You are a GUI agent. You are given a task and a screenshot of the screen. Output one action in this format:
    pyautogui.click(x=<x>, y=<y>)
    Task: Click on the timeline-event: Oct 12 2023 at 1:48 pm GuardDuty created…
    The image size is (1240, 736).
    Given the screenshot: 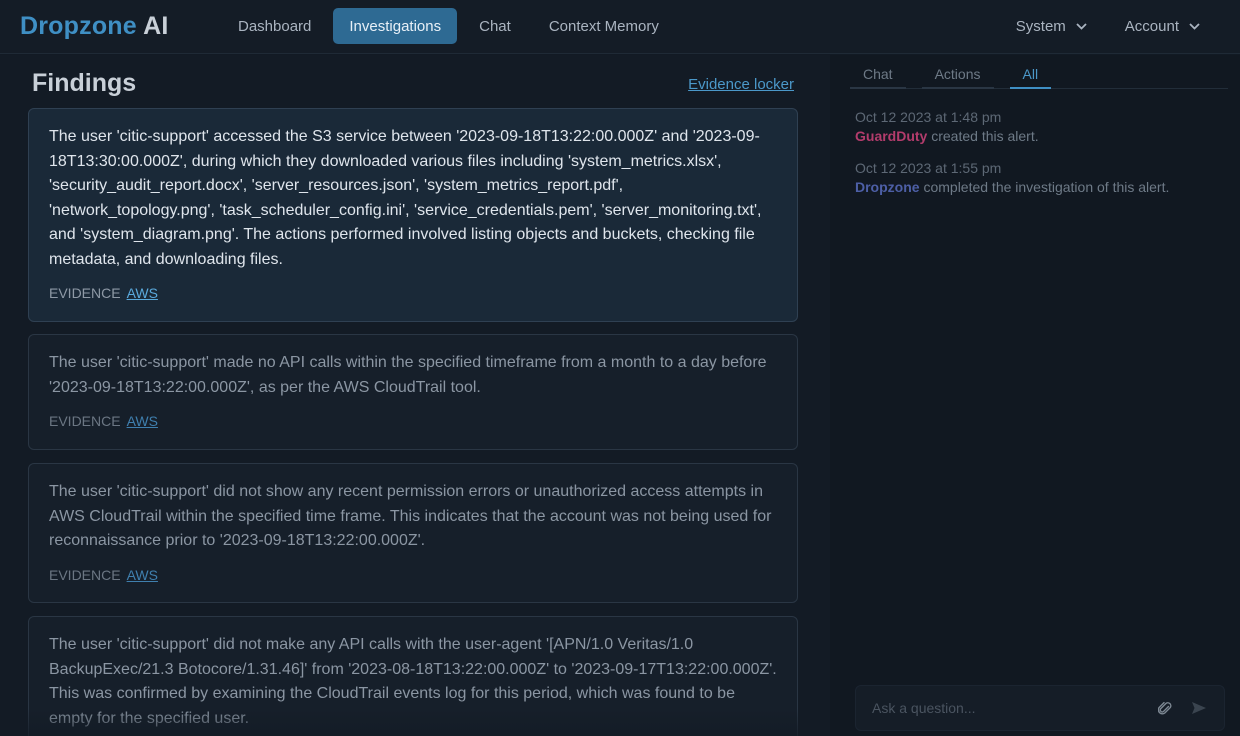 What is the action you would take?
    pyautogui.click(x=1040, y=127)
    